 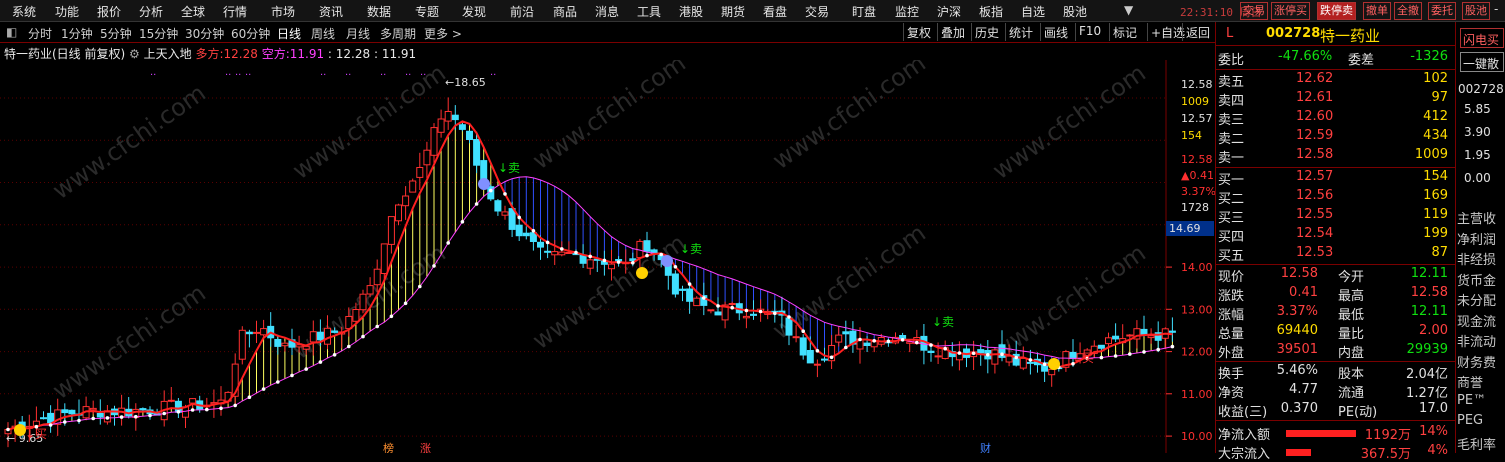 What do you see at coordinates (949, 11) in the screenshot?
I see `menu-item: 沪深` at bounding box center [949, 11].